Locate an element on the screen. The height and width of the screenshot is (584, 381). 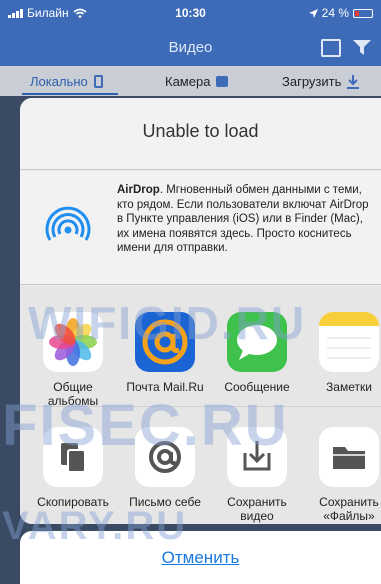
airdrop-title: AirDrop is located at coordinates (138, 190).